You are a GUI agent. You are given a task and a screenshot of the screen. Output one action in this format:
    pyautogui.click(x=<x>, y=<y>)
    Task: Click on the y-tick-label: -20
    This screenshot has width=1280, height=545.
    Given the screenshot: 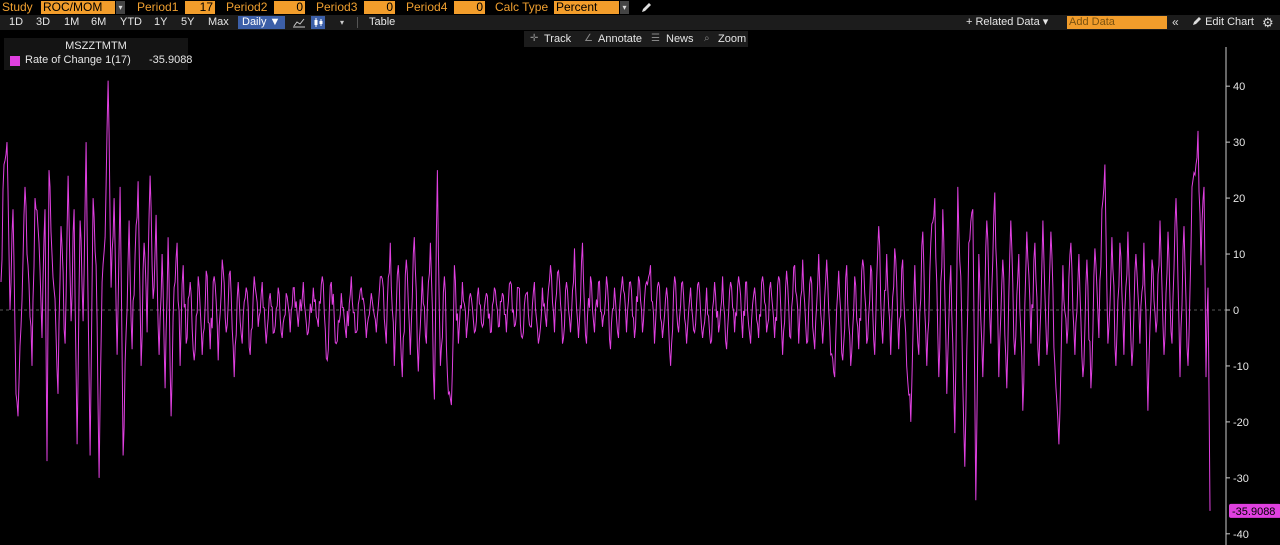 What is the action you would take?
    pyautogui.click(x=1241, y=423)
    